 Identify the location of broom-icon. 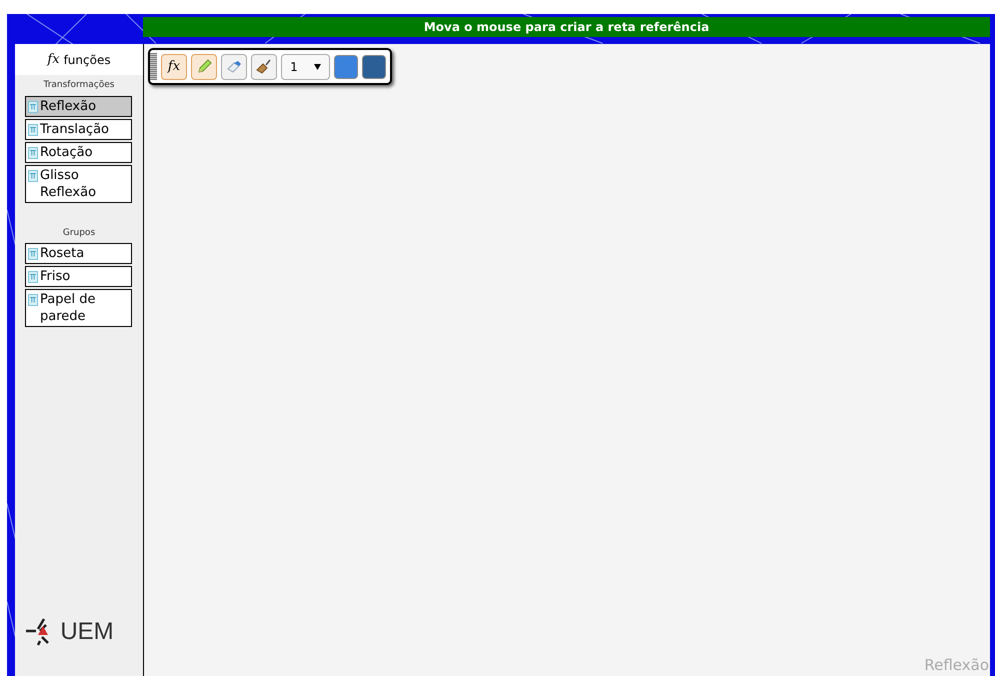
(264, 66).